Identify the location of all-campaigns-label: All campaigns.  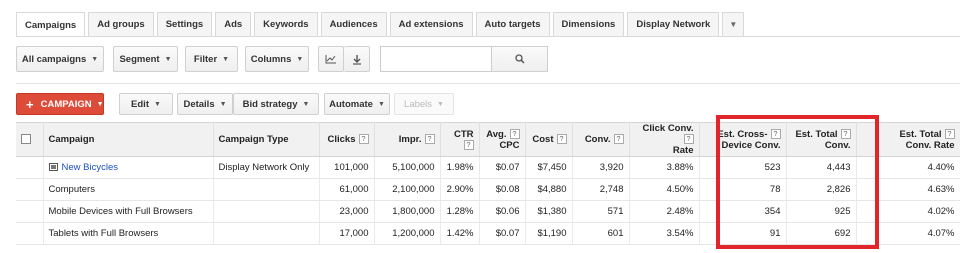
(54, 59).